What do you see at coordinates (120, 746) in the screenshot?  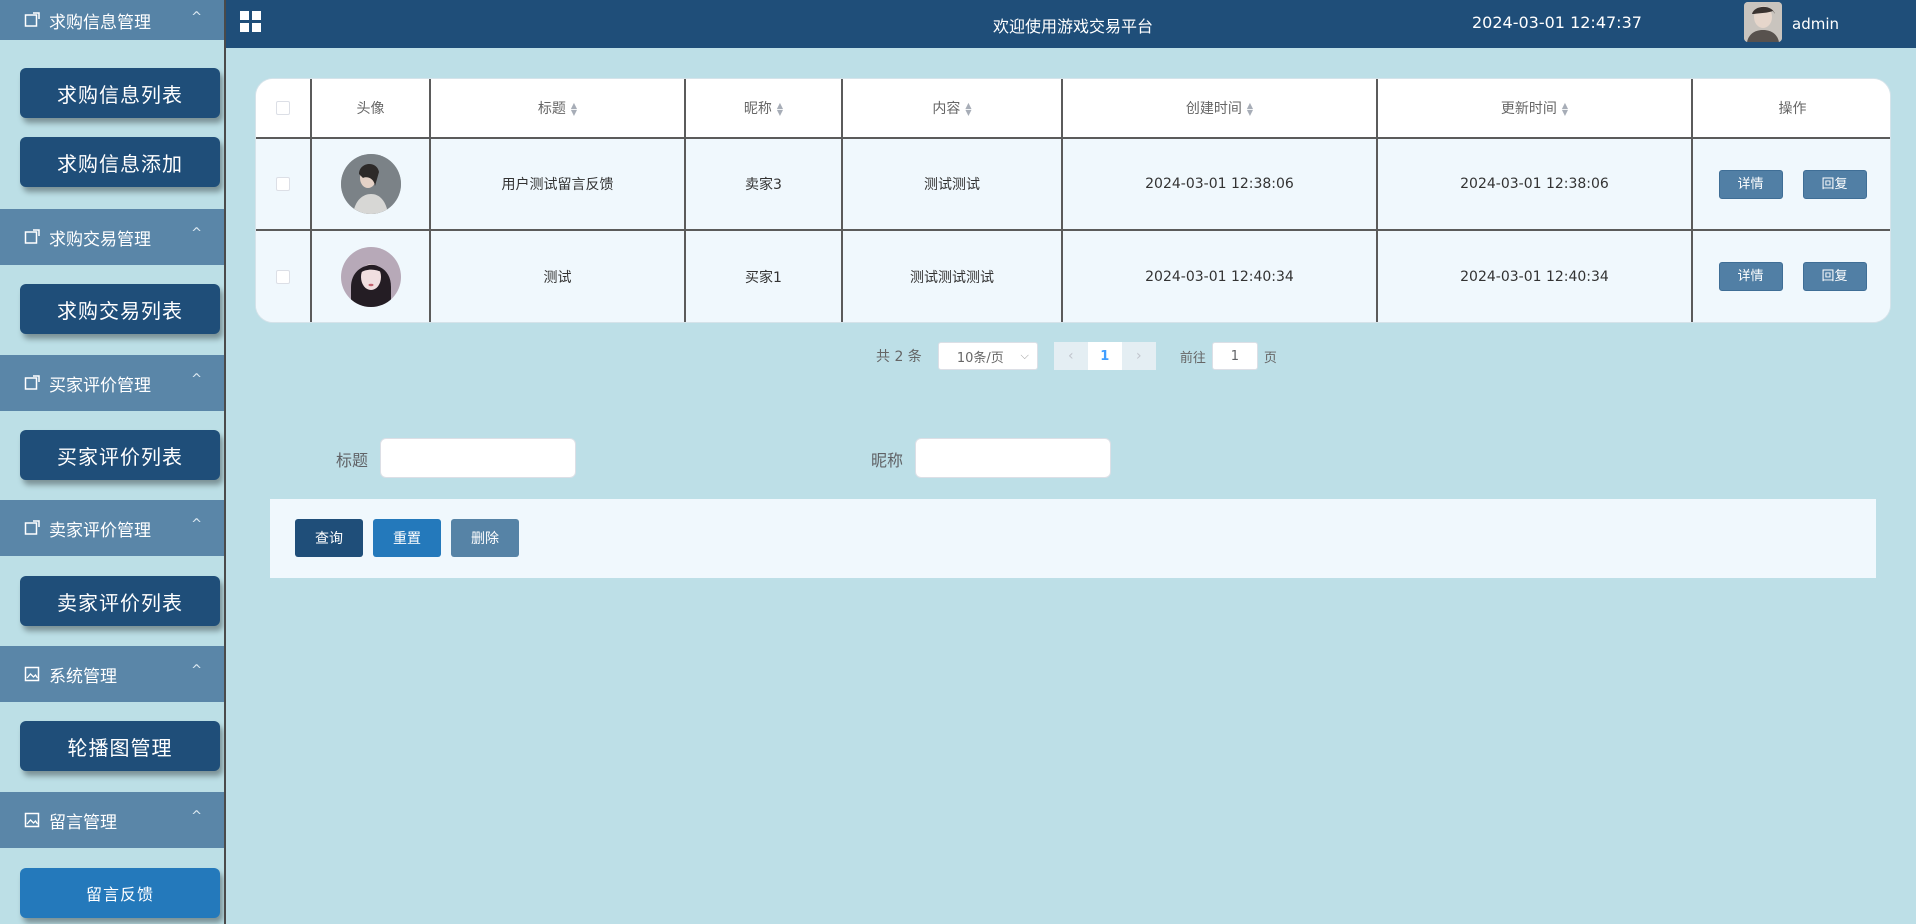 I see `sidebar-item-carousel: 轮播图管理` at bounding box center [120, 746].